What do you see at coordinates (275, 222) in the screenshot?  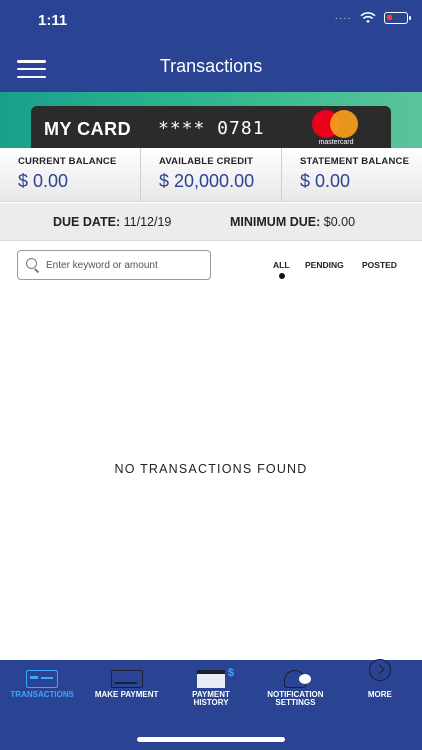 I see `minimum-due-label: MINIMUM DUE:` at bounding box center [275, 222].